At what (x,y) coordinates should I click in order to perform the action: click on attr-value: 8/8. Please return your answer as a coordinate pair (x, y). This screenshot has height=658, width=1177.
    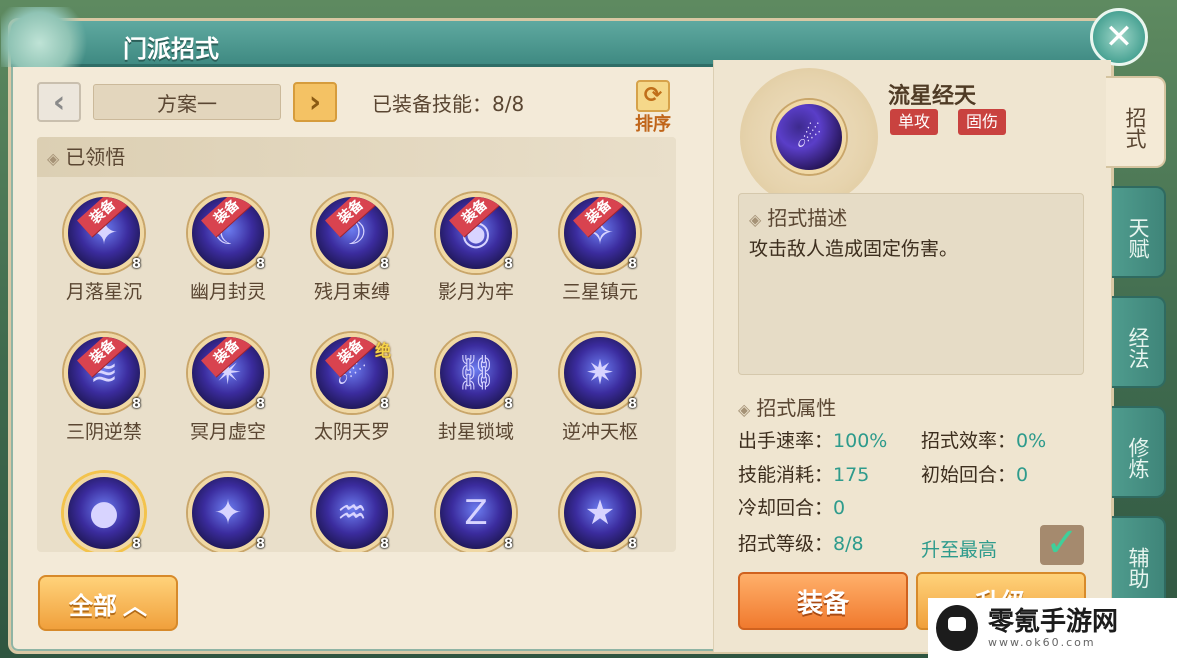
    Looking at the image, I should click on (848, 544).